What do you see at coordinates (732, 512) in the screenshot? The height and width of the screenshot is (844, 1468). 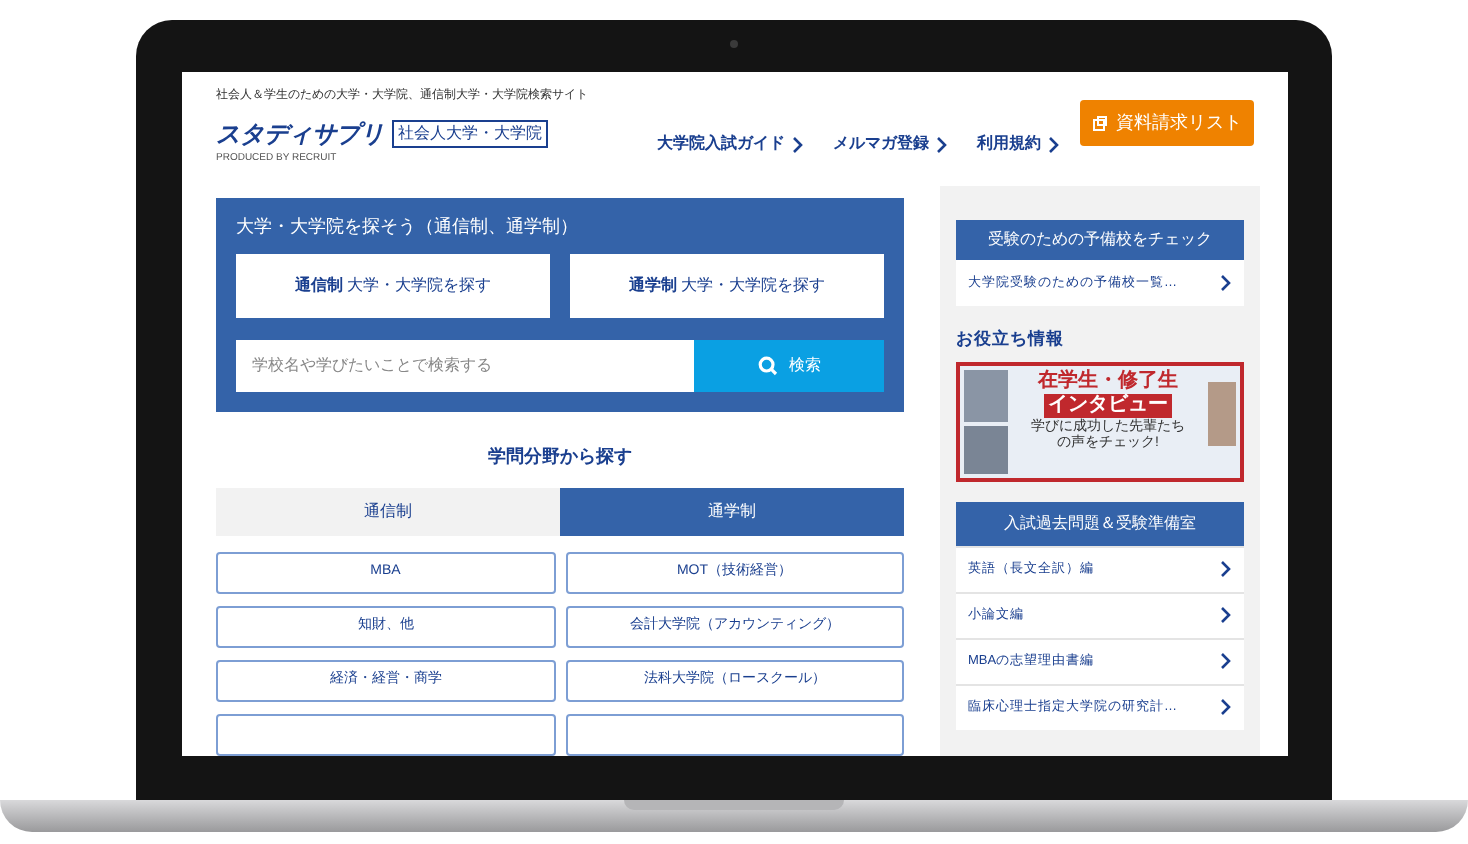 I see `tab: 通学制` at bounding box center [732, 512].